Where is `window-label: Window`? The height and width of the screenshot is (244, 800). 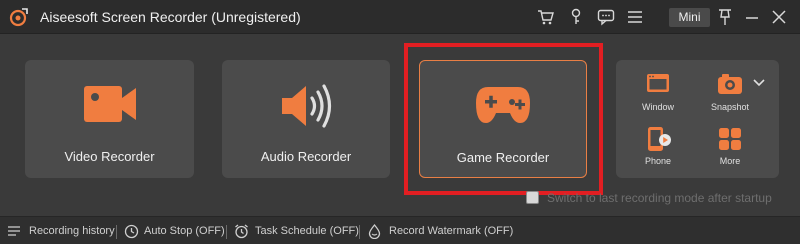
window-label: Window is located at coordinates (657, 107).